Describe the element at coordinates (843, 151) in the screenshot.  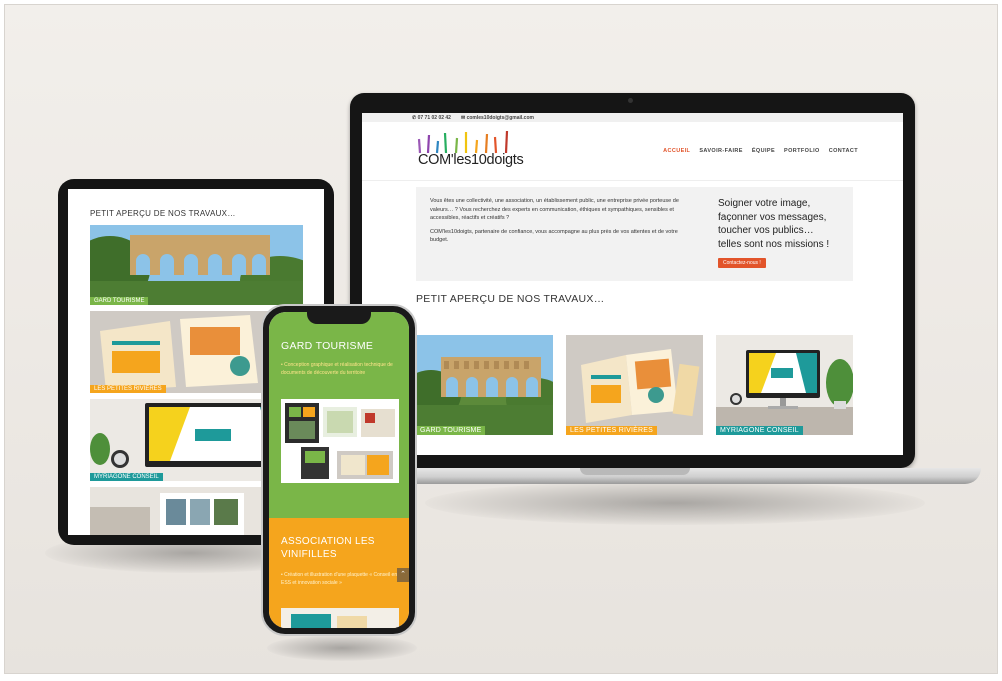
I see `nav-contact: CONTACT` at that location.